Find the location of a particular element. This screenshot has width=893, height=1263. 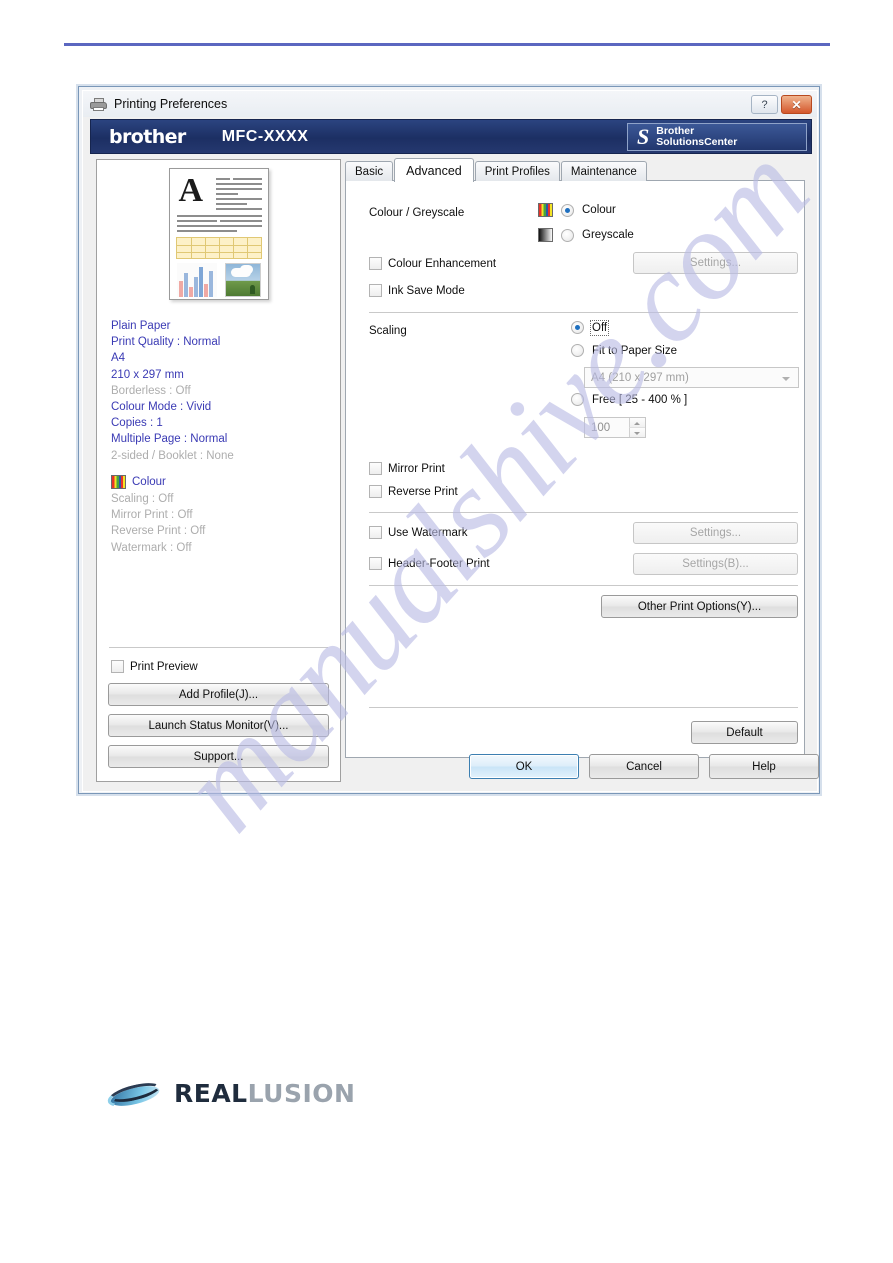

summary-item: Mirror Print : Off is located at coordinates (152, 515).